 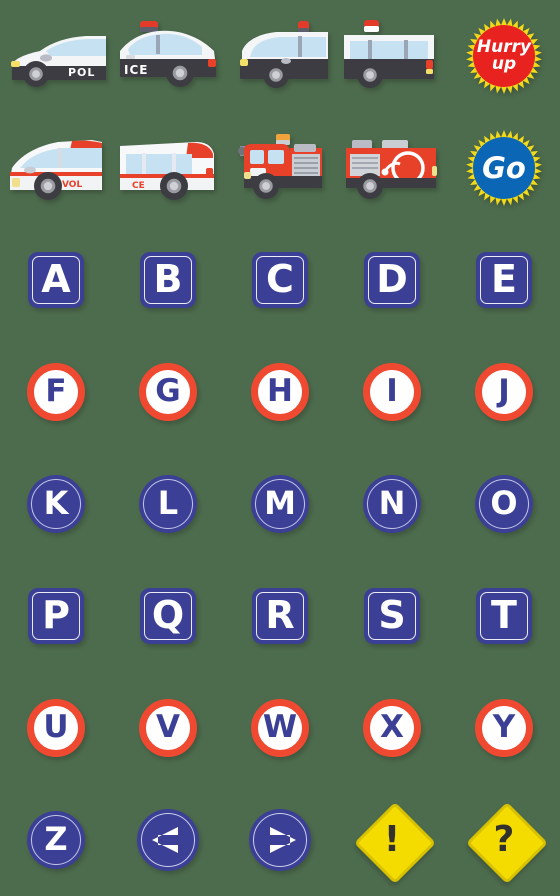 I want to click on letter-glyph: B, so click(x=168, y=279).